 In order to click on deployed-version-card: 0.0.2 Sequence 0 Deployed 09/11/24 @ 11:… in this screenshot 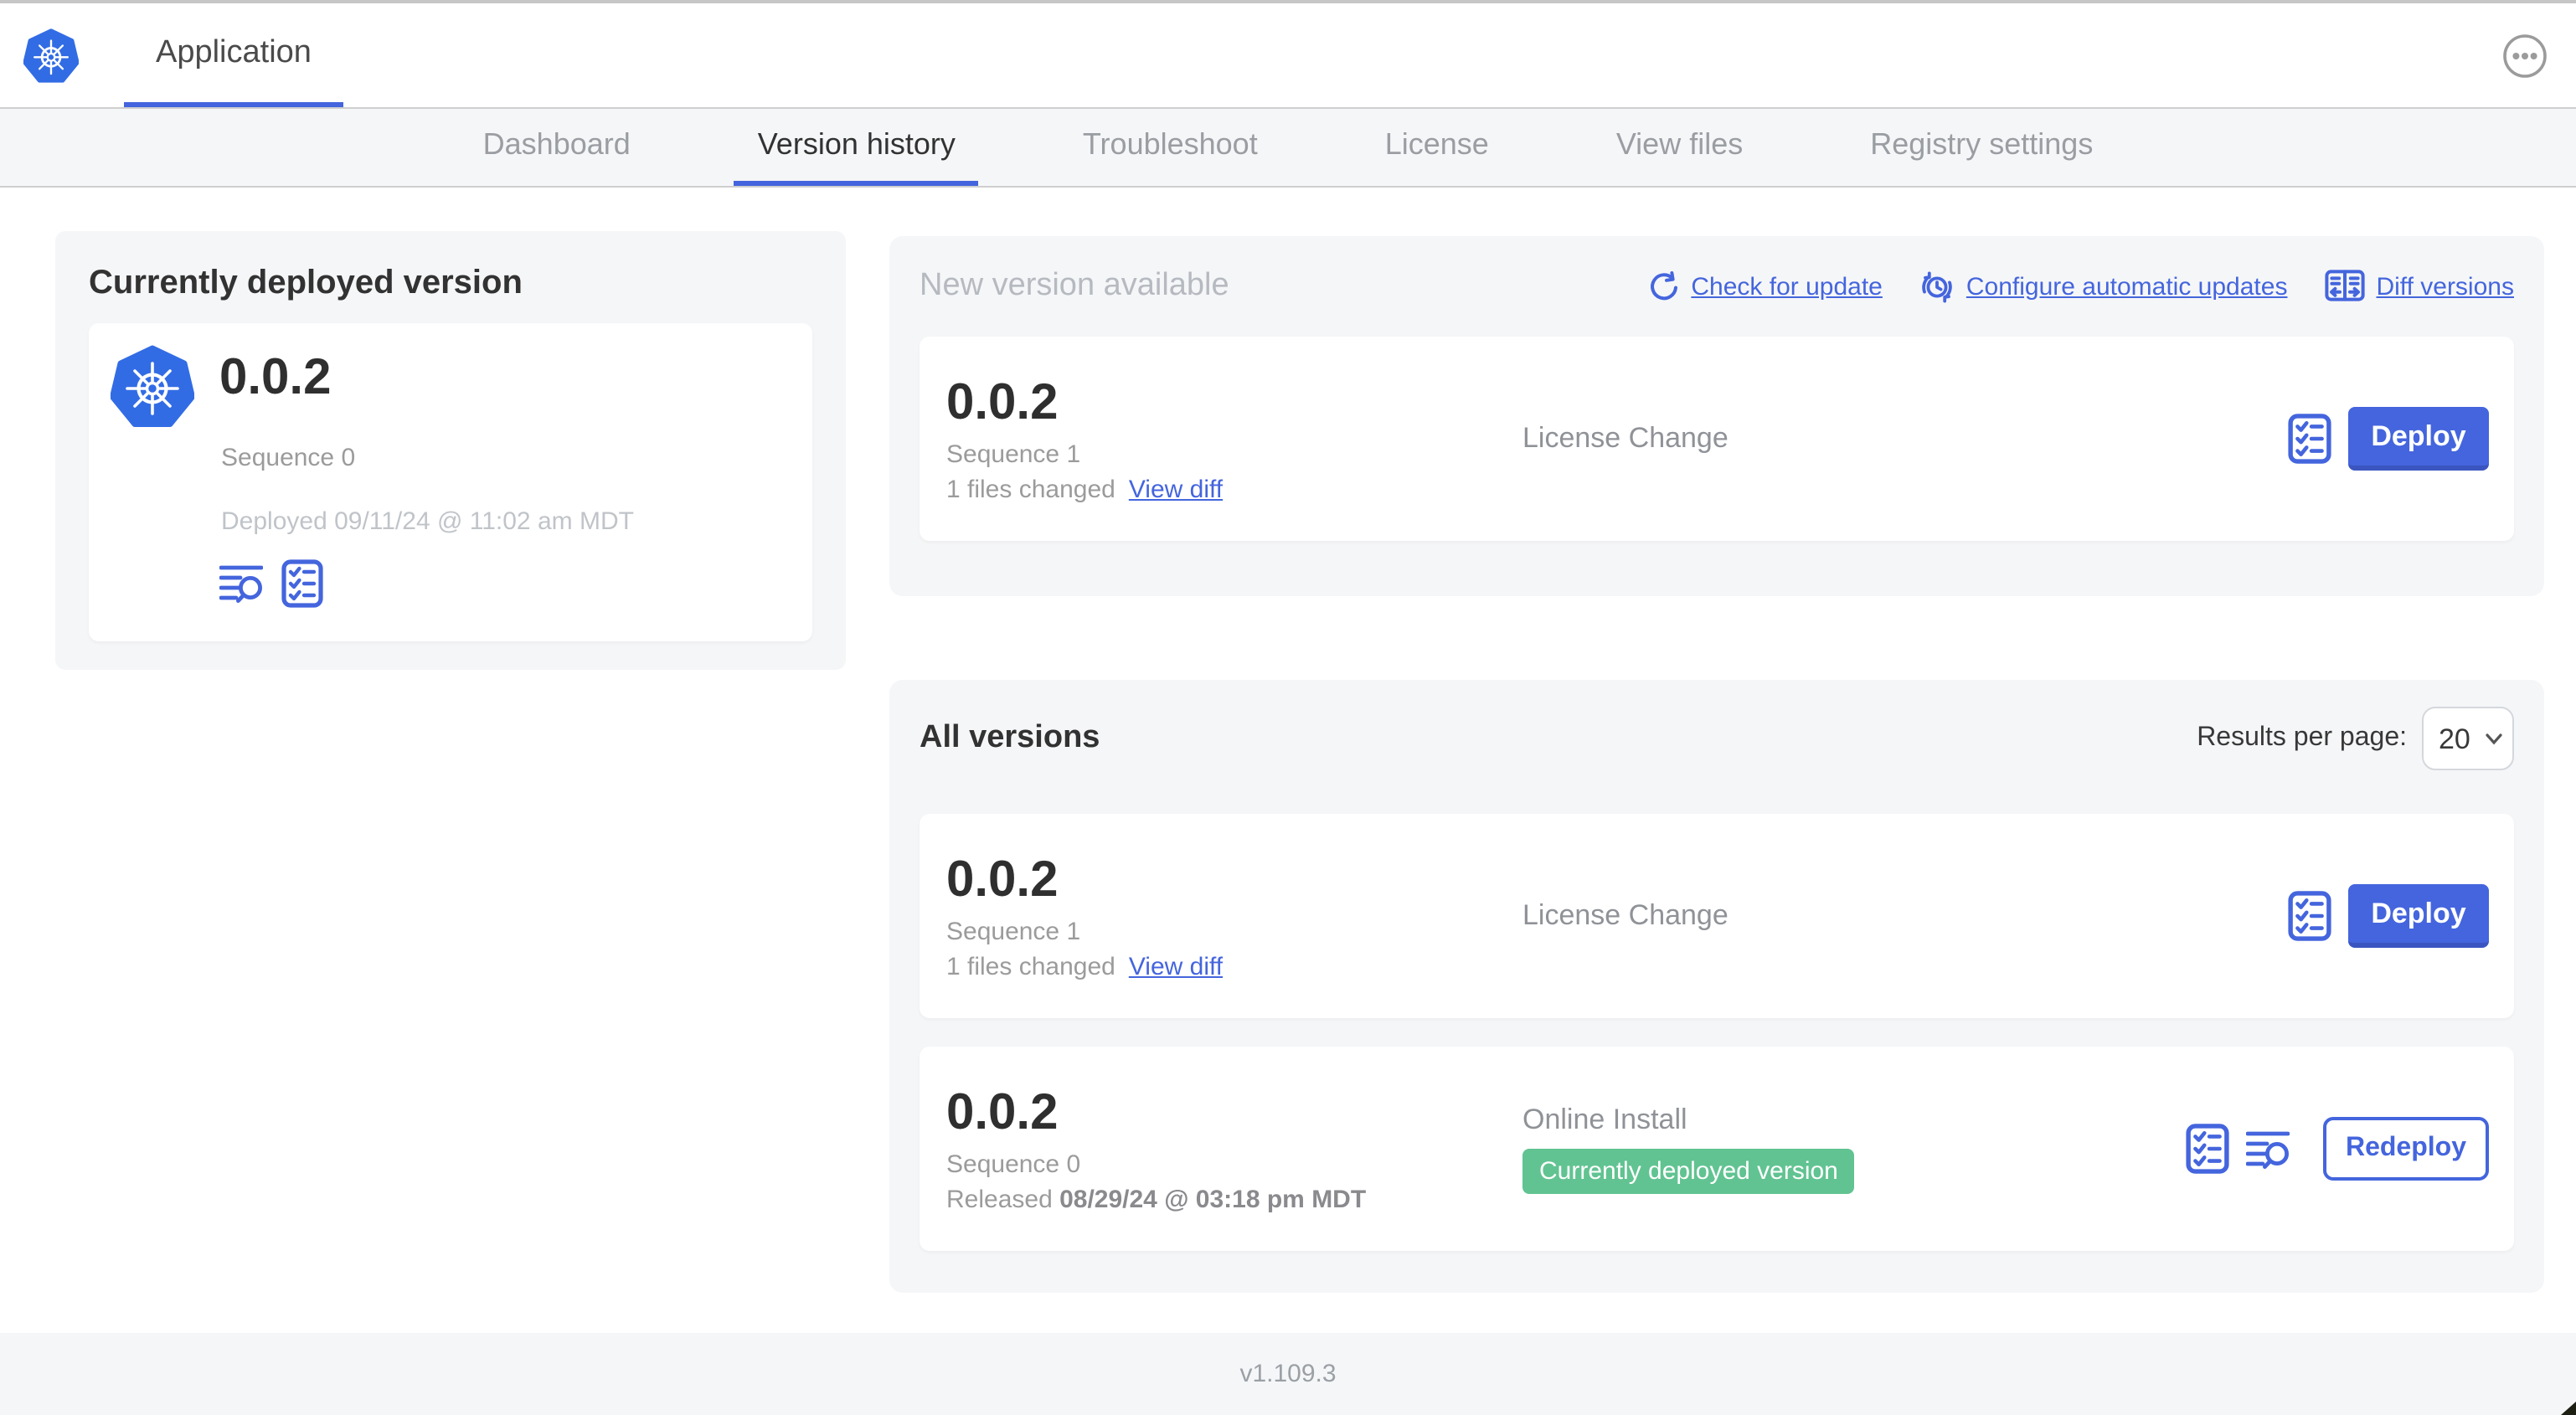, I will do `click(450, 482)`.